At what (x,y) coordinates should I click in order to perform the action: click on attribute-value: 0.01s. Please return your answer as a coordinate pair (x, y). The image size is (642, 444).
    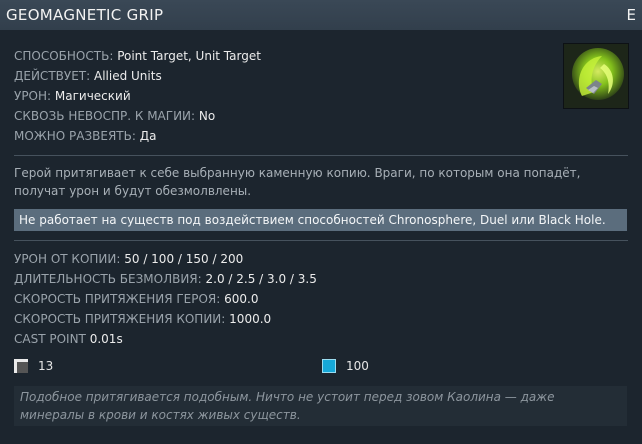
    Looking at the image, I should click on (106, 339).